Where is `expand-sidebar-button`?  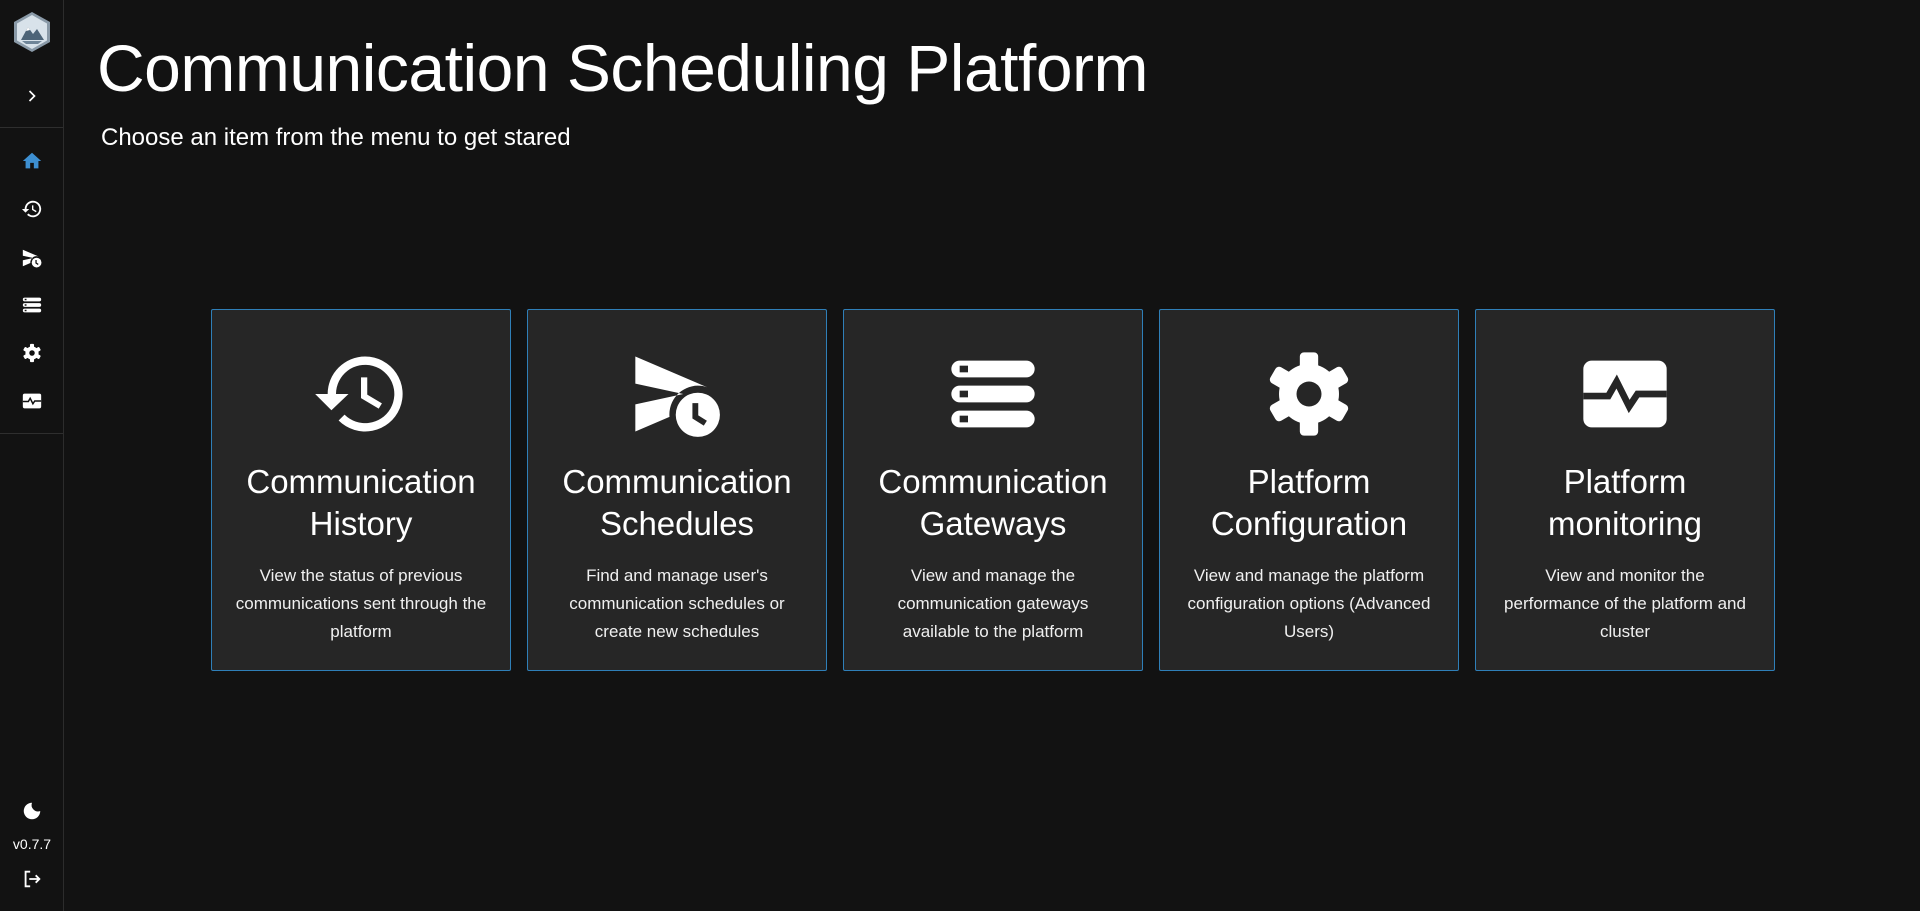 expand-sidebar-button is located at coordinates (32, 96).